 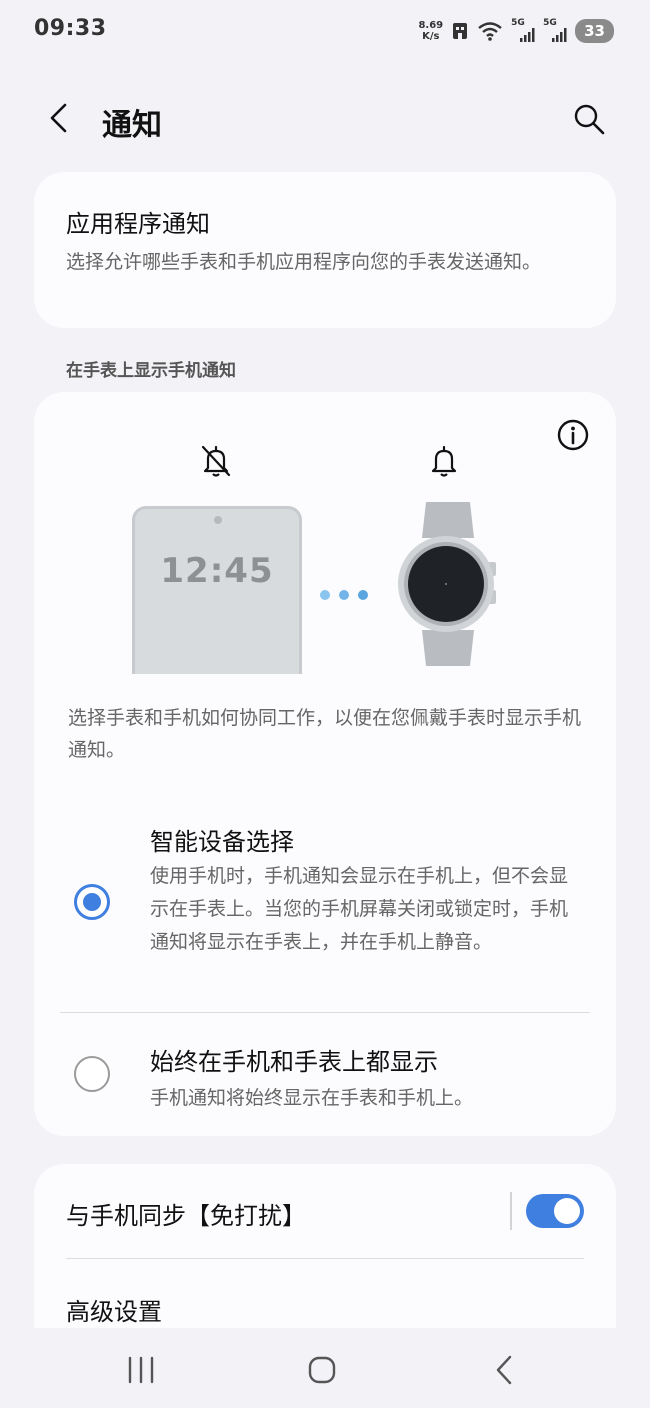 What do you see at coordinates (92, 902) in the screenshot?
I see `smart-device-radio` at bounding box center [92, 902].